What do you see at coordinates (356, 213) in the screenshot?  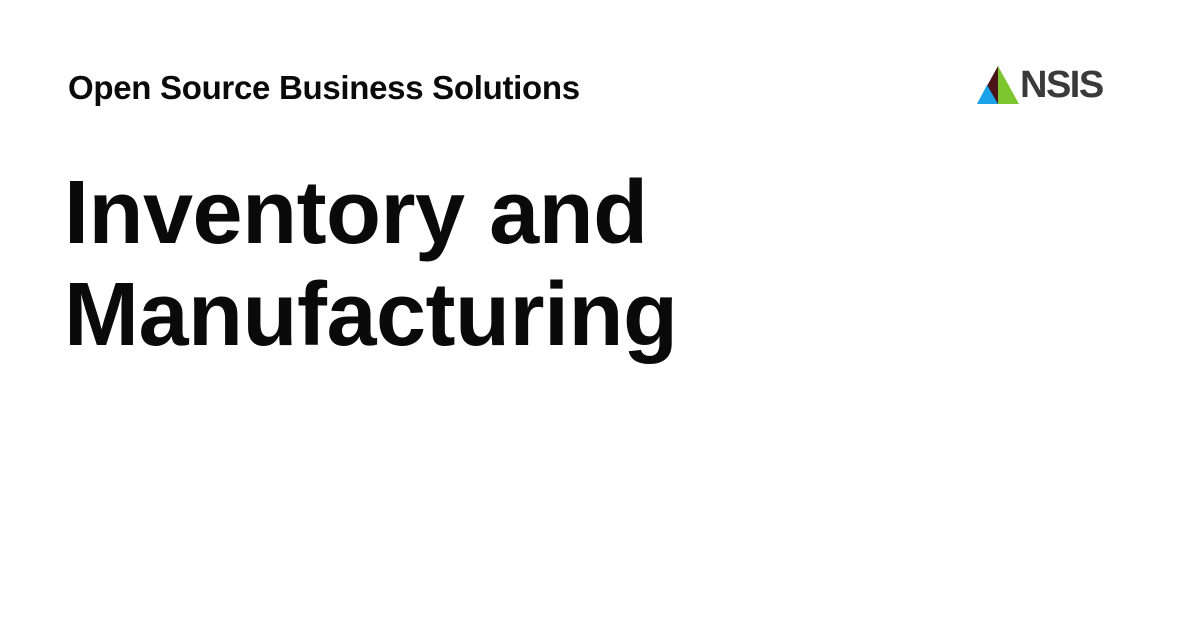 I see `page-title-line-1: Inventory and` at bounding box center [356, 213].